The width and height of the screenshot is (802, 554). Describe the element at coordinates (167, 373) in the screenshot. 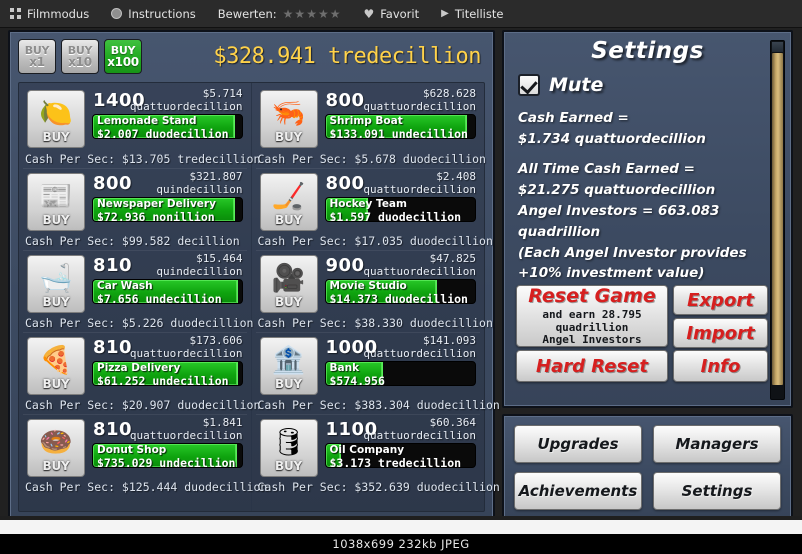

I see `business-progress-bar: Pizza Delivery $61.252 undecillion` at that location.